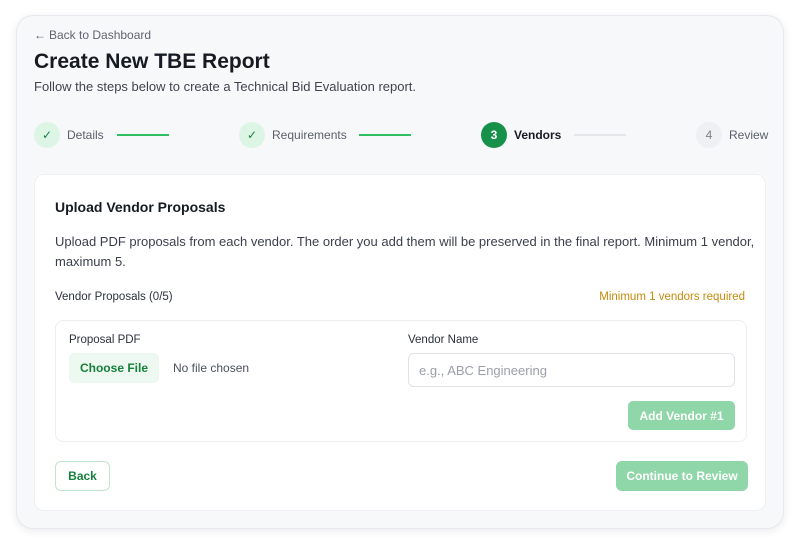 This screenshot has width=800, height=545. I want to click on file-status: No file chosen, so click(211, 368).